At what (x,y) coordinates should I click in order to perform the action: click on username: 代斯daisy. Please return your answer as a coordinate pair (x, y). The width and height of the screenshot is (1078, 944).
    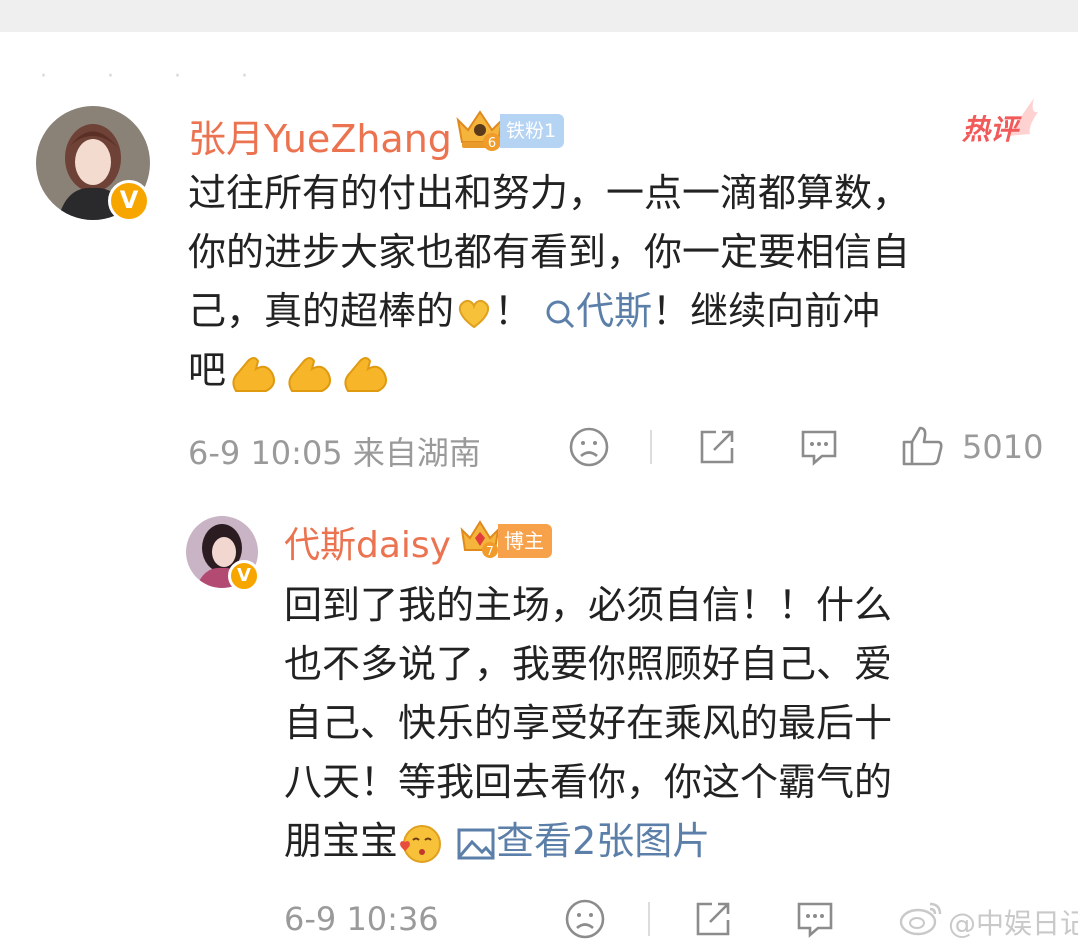
    Looking at the image, I should click on (367, 542).